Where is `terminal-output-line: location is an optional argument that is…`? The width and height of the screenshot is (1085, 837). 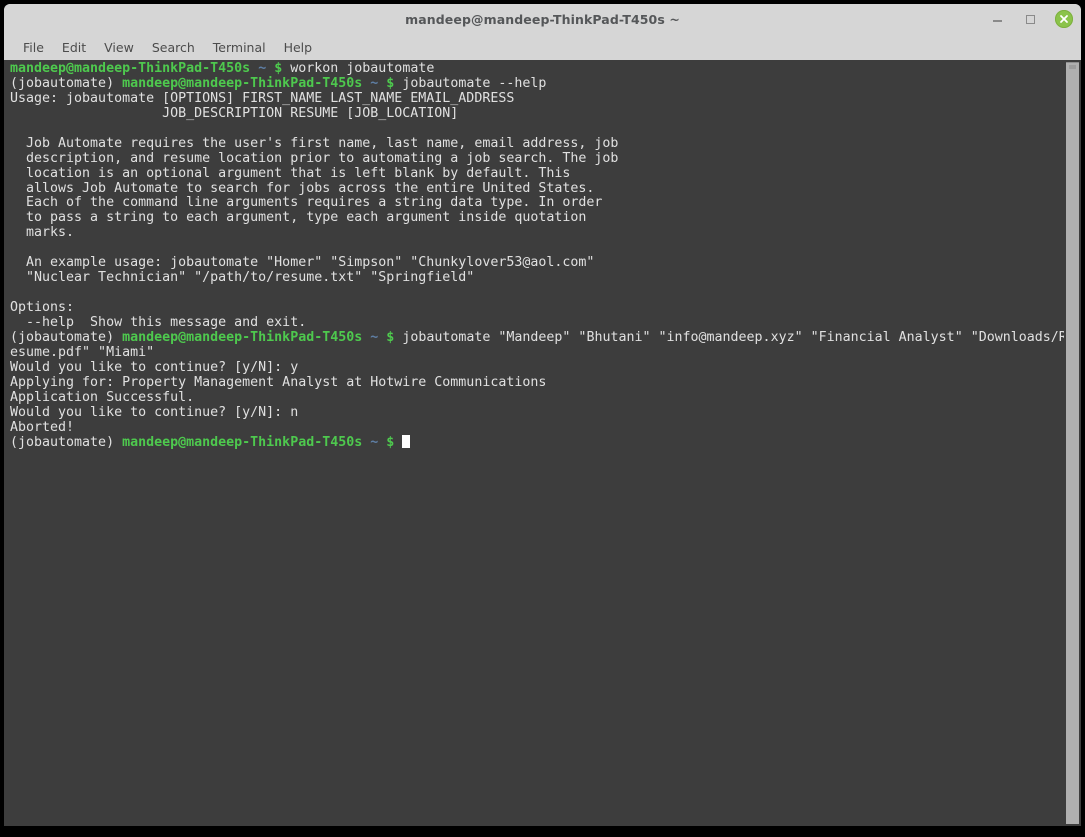
terminal-output-line: location is an optional argument that is… is located at coordinates (537, 173).